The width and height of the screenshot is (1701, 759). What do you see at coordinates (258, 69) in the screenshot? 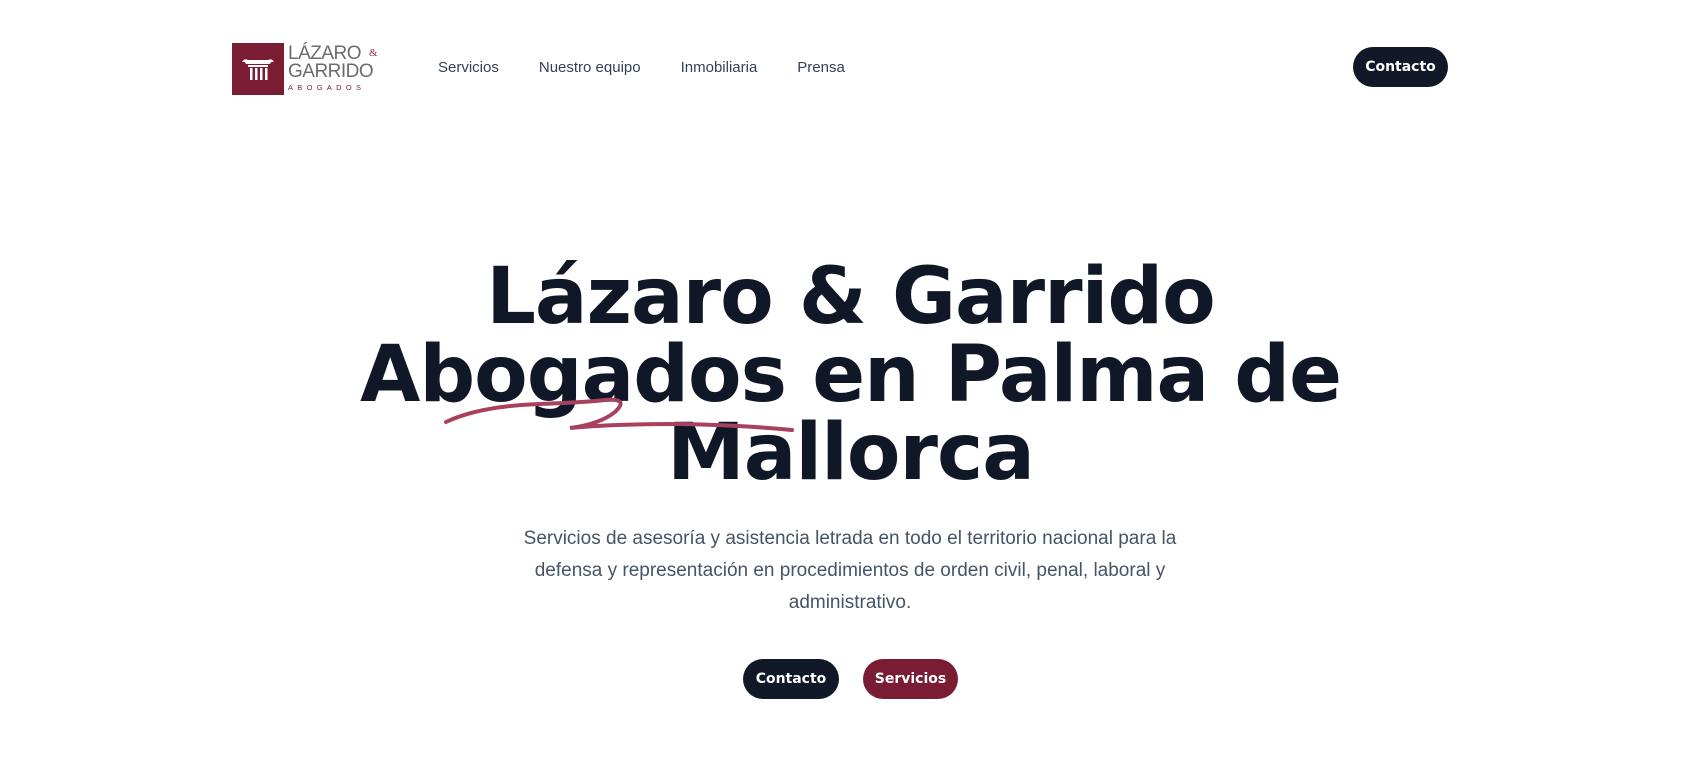
I see `column-icon` at bounding box center [258, 69].